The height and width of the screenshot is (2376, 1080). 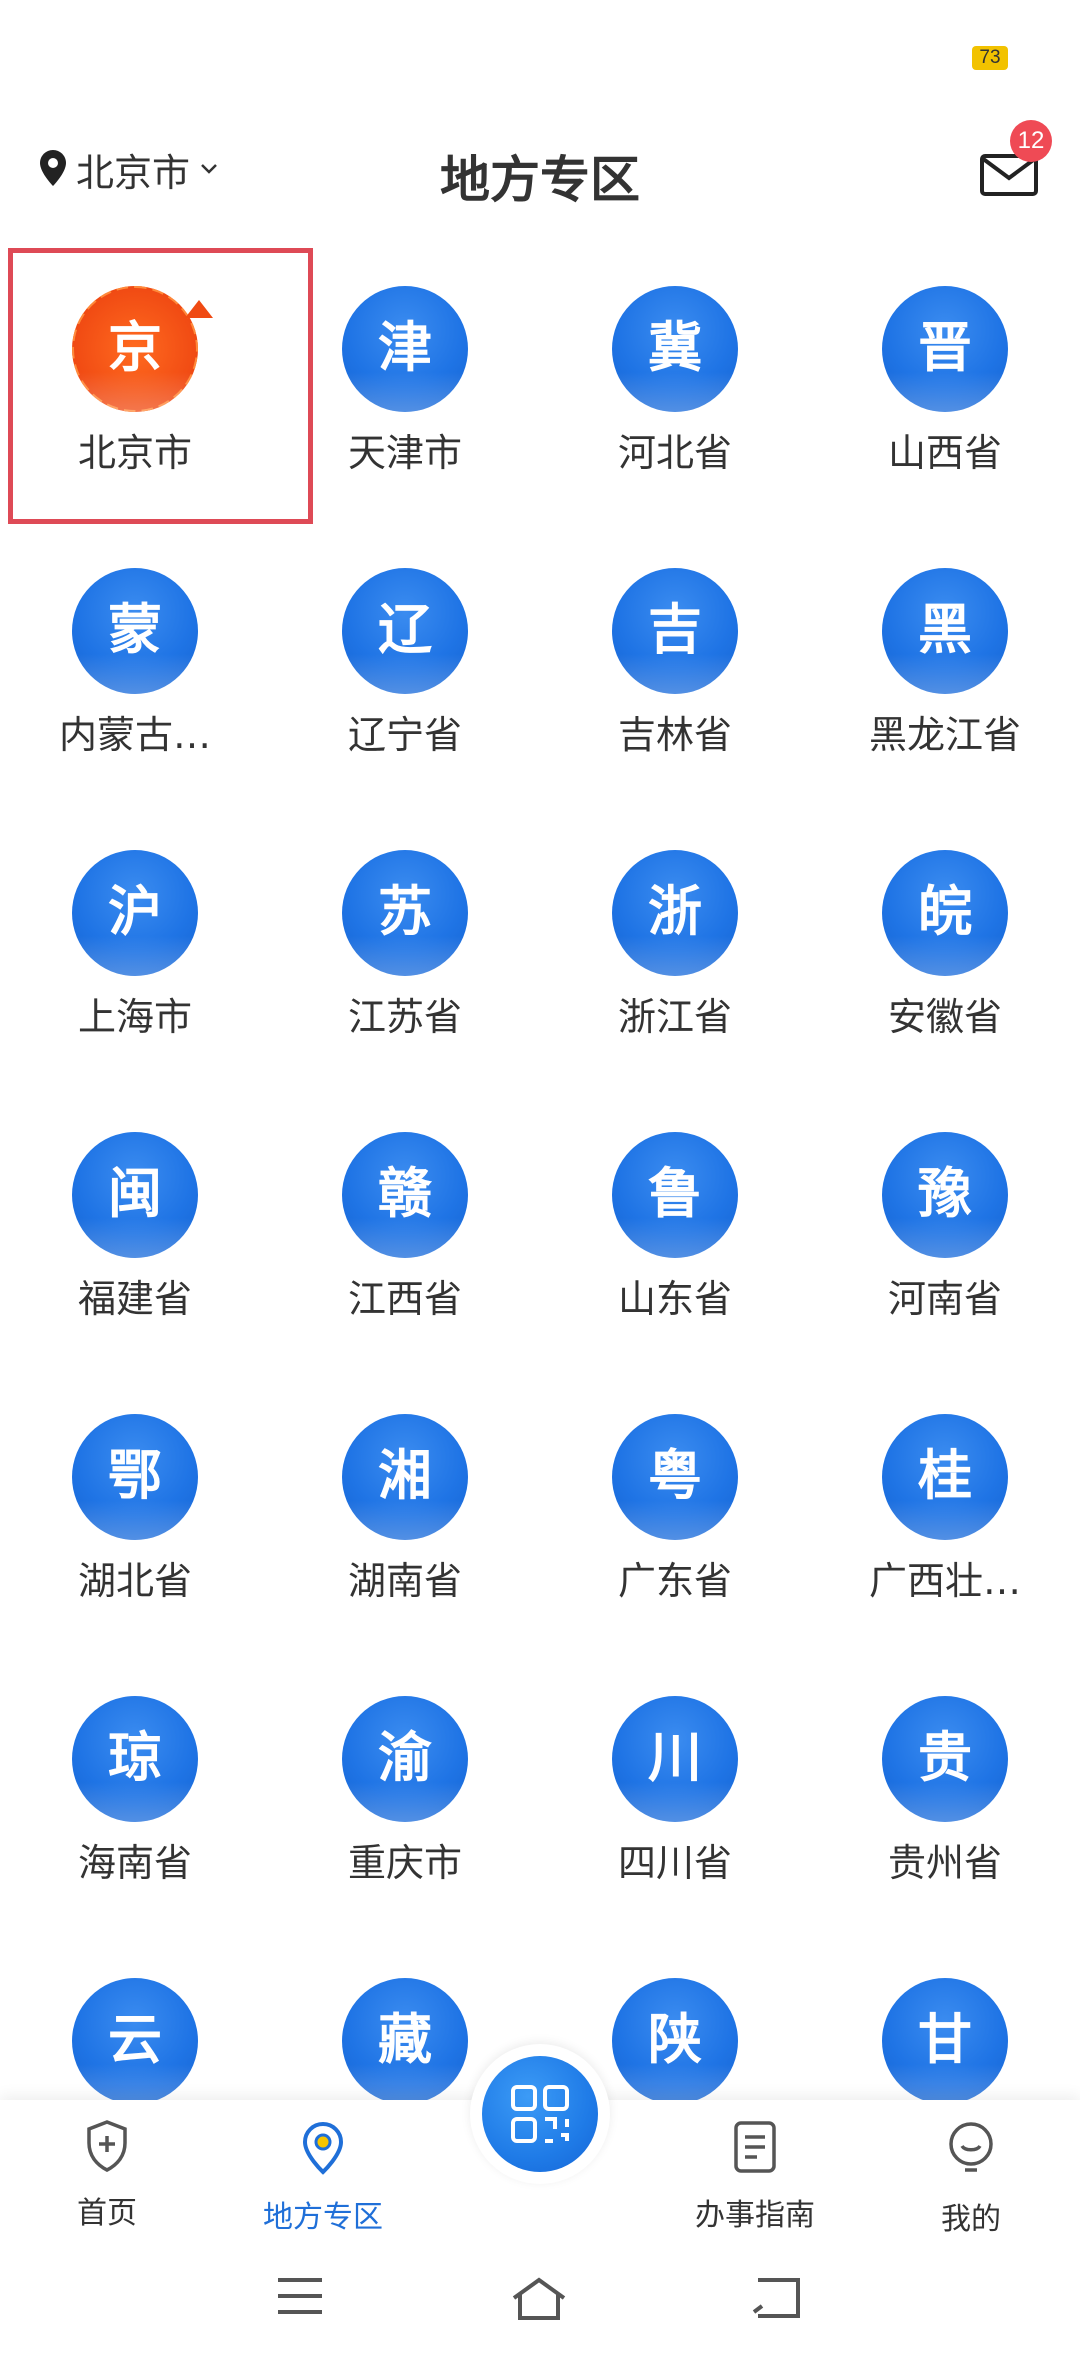 What do you see at coordinates (323, 2150) in the screenshot?
I see `location-marker-icon` at bounding box center [323, 2150].